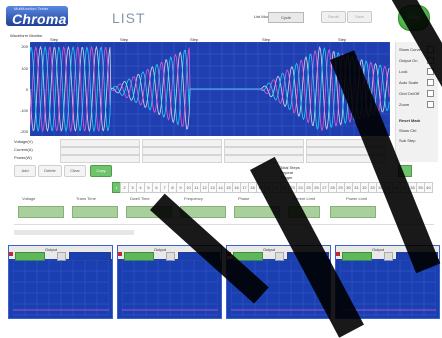  I want to click on save-button: Save, so click(359, 17).